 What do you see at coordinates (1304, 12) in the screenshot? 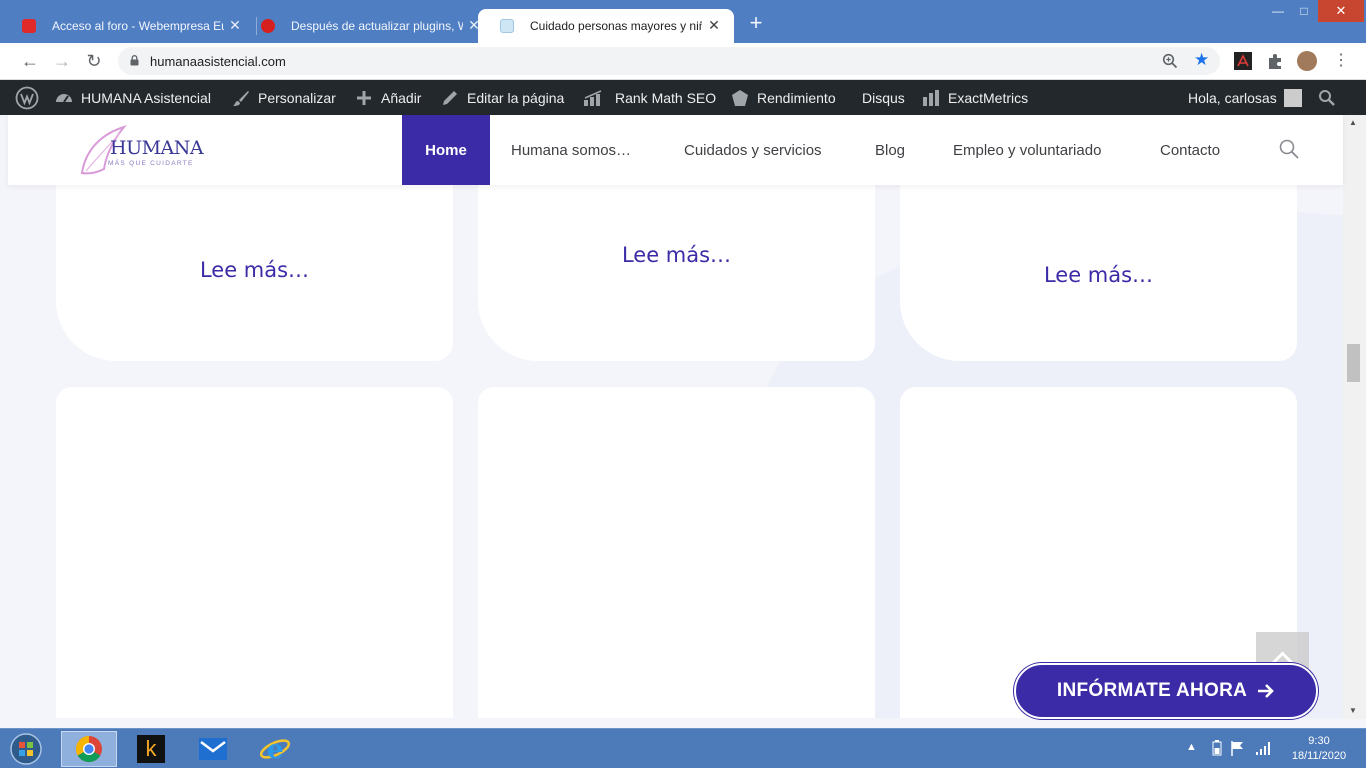
I see `maximize-icon: □` at bounding box center [1304, 12].